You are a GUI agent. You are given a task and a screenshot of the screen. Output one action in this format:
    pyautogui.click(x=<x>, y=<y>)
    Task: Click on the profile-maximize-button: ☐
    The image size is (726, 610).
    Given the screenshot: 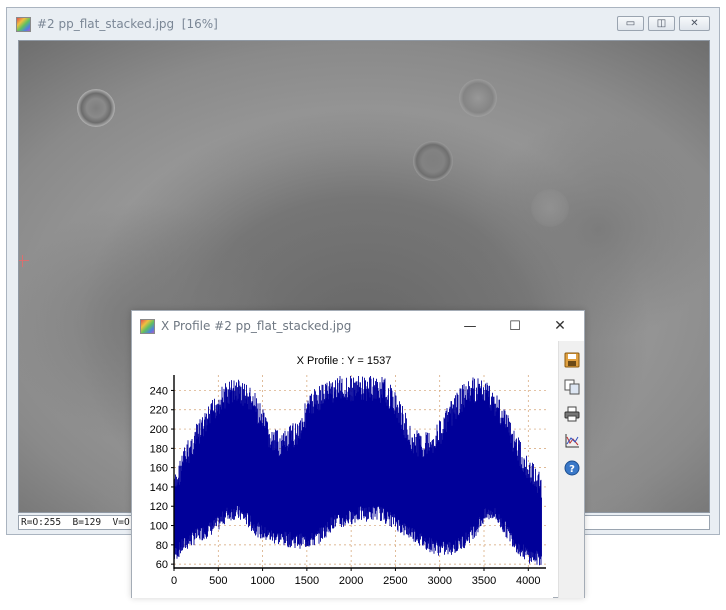 What is the action you would take?
    pyautogui.click(x=515, y=326)
    